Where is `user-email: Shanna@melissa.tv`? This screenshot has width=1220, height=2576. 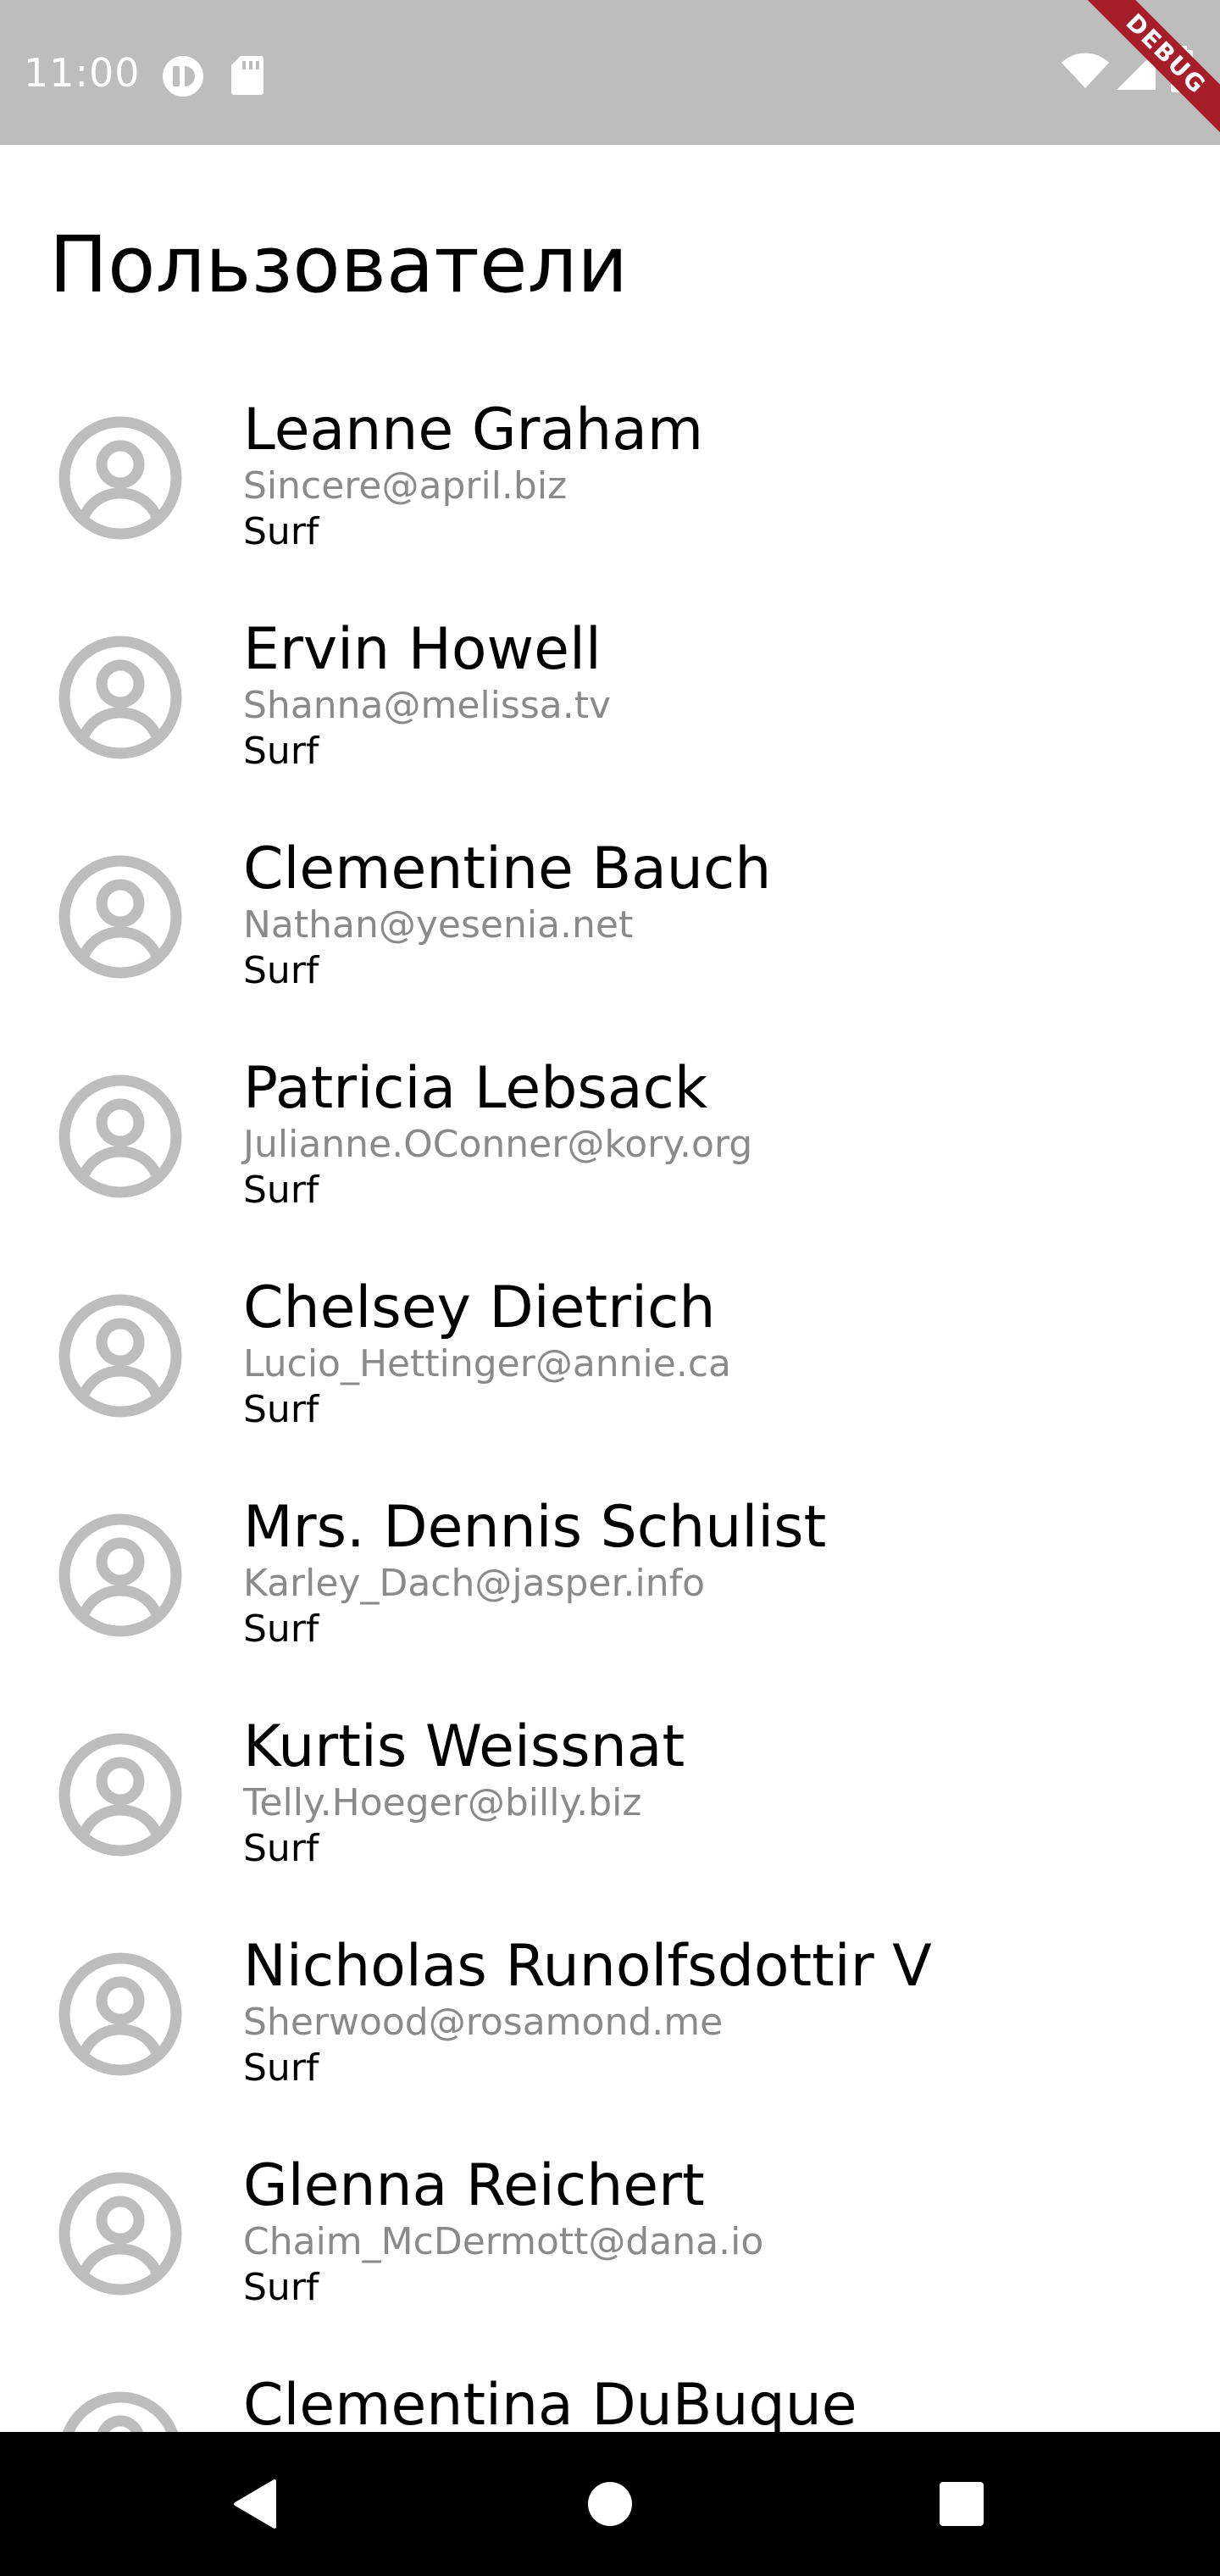 user-email: Shanna@melissa.tv is located at coordinates (427, 705).